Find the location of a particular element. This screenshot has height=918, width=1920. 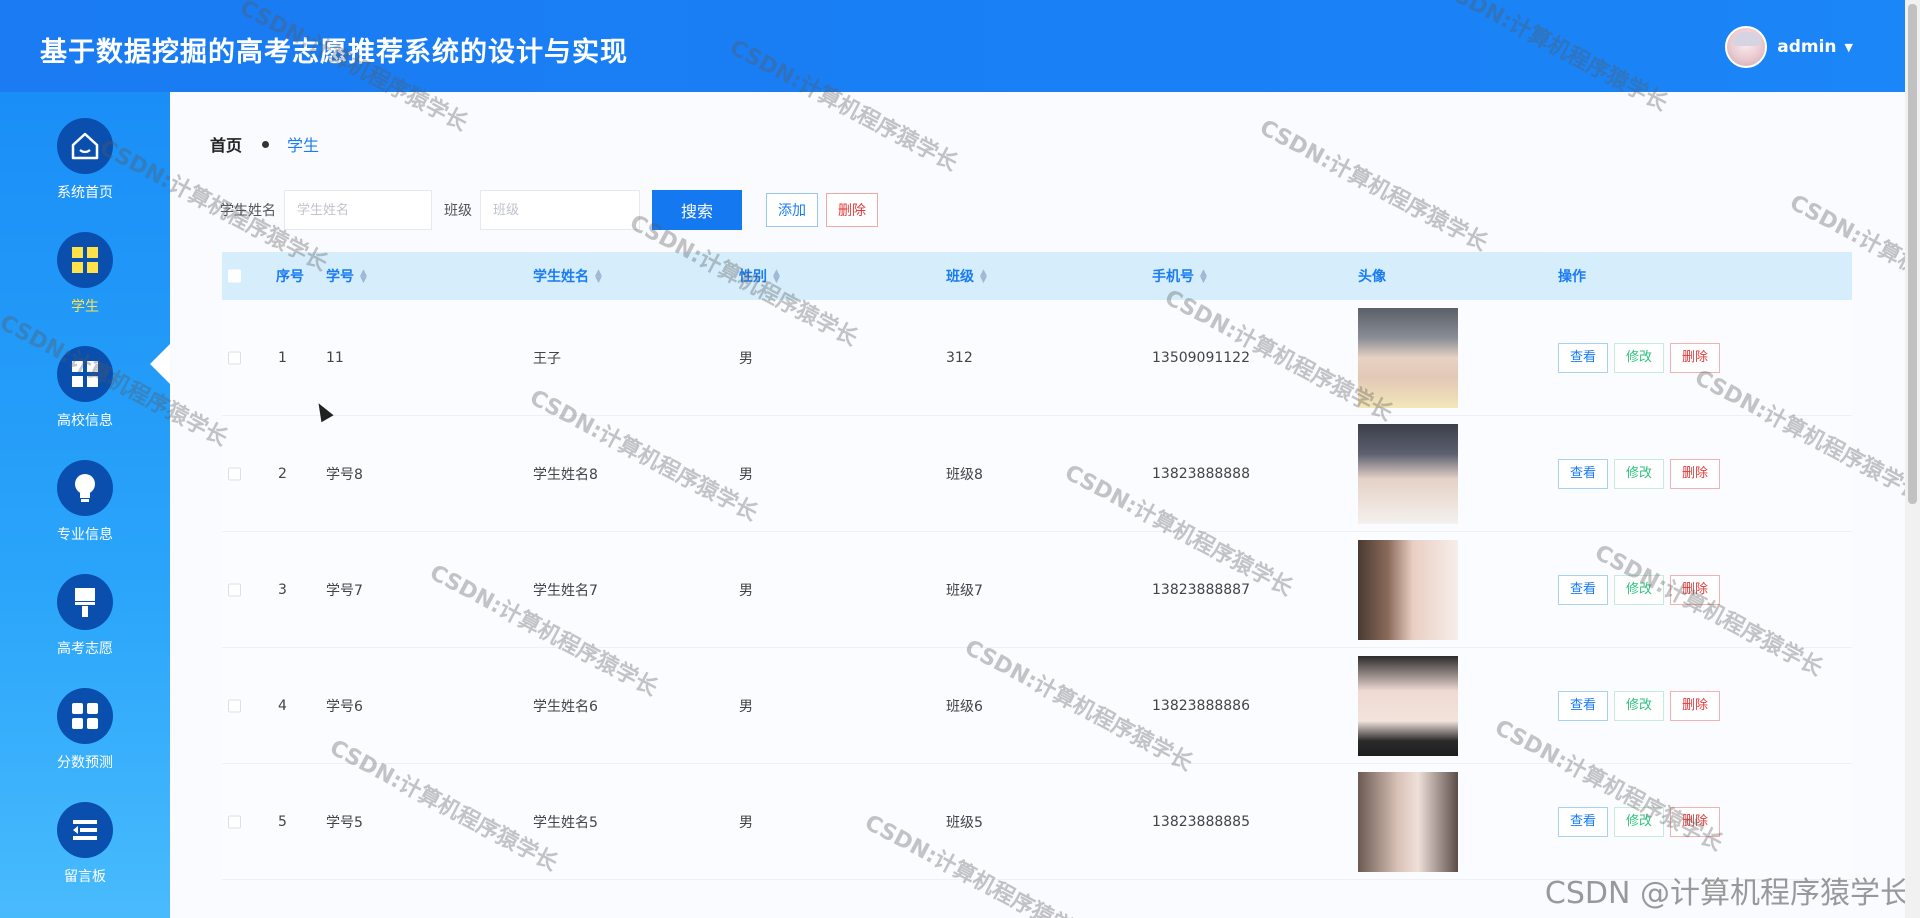

sidebar-item-label: 学生 is located at coordinates (85, 307).